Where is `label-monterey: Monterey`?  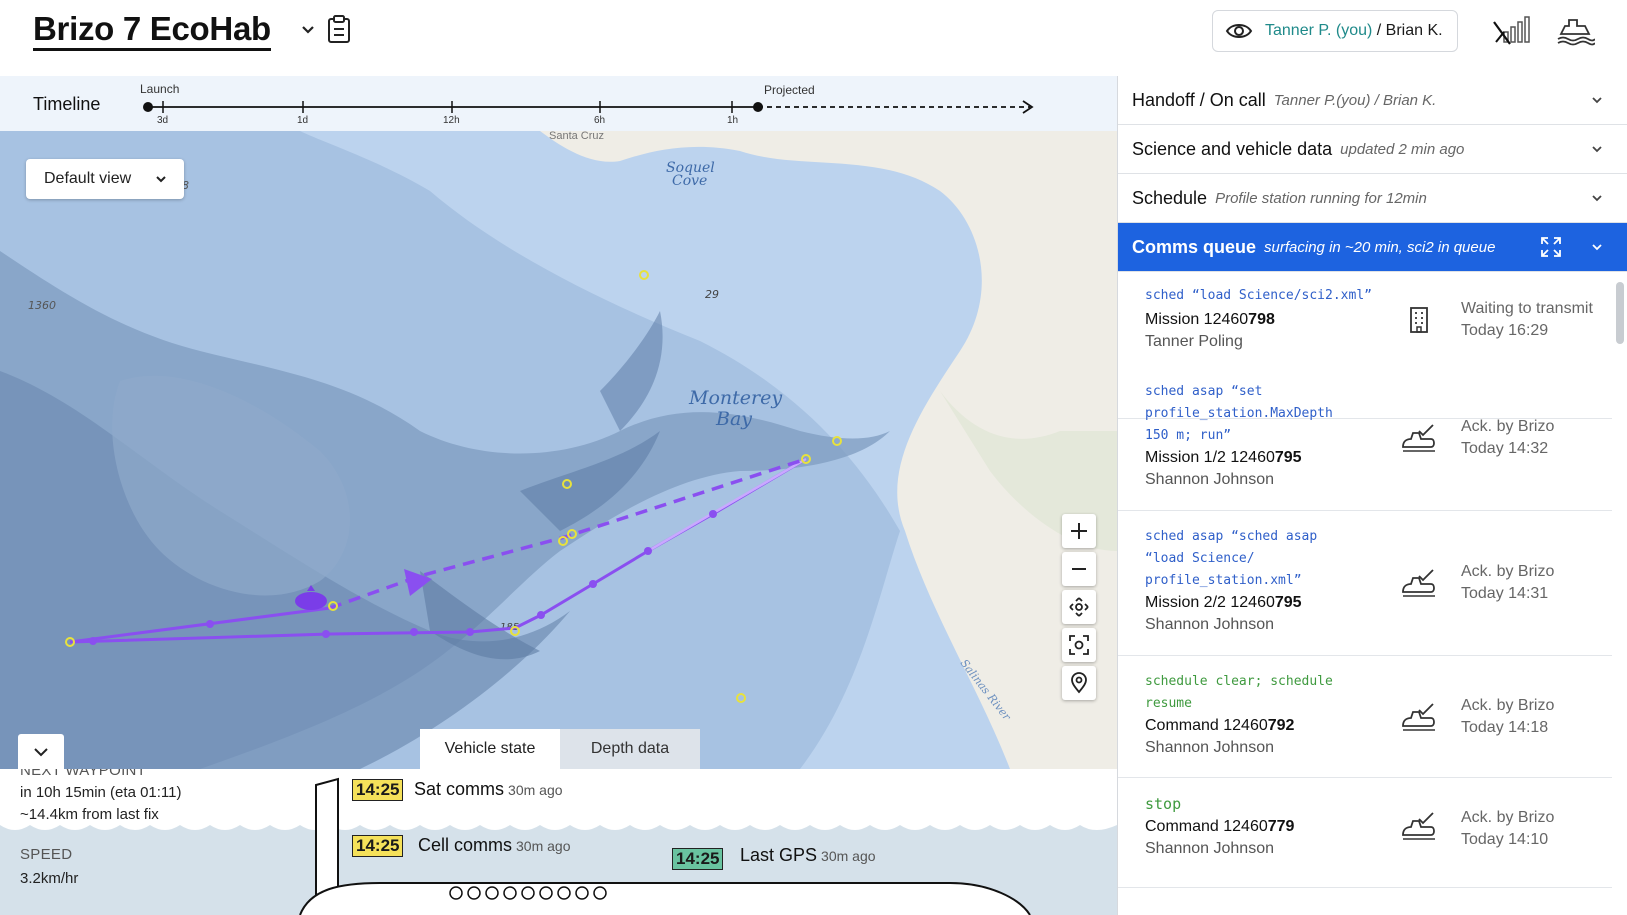
label-monterey: Monterey is located at coordinates (735, 398).